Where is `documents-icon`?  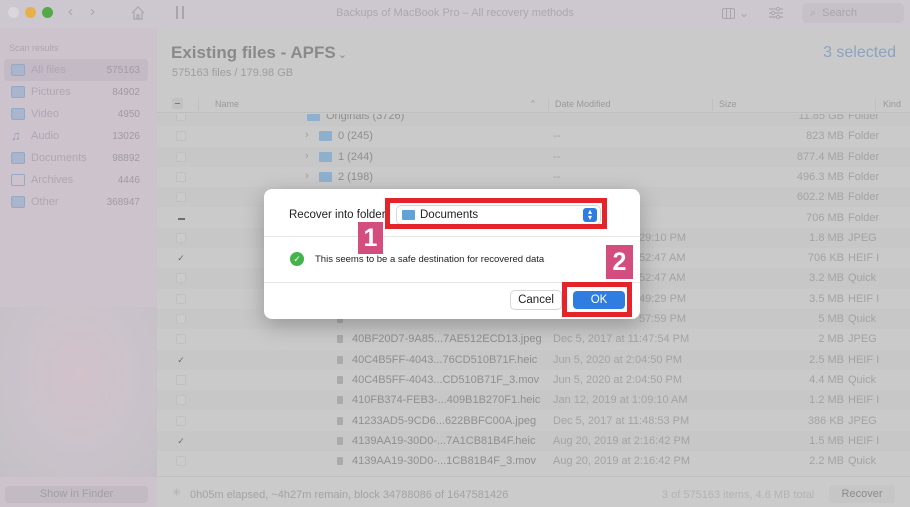
documents-icon is located at coordinates (18, 158).